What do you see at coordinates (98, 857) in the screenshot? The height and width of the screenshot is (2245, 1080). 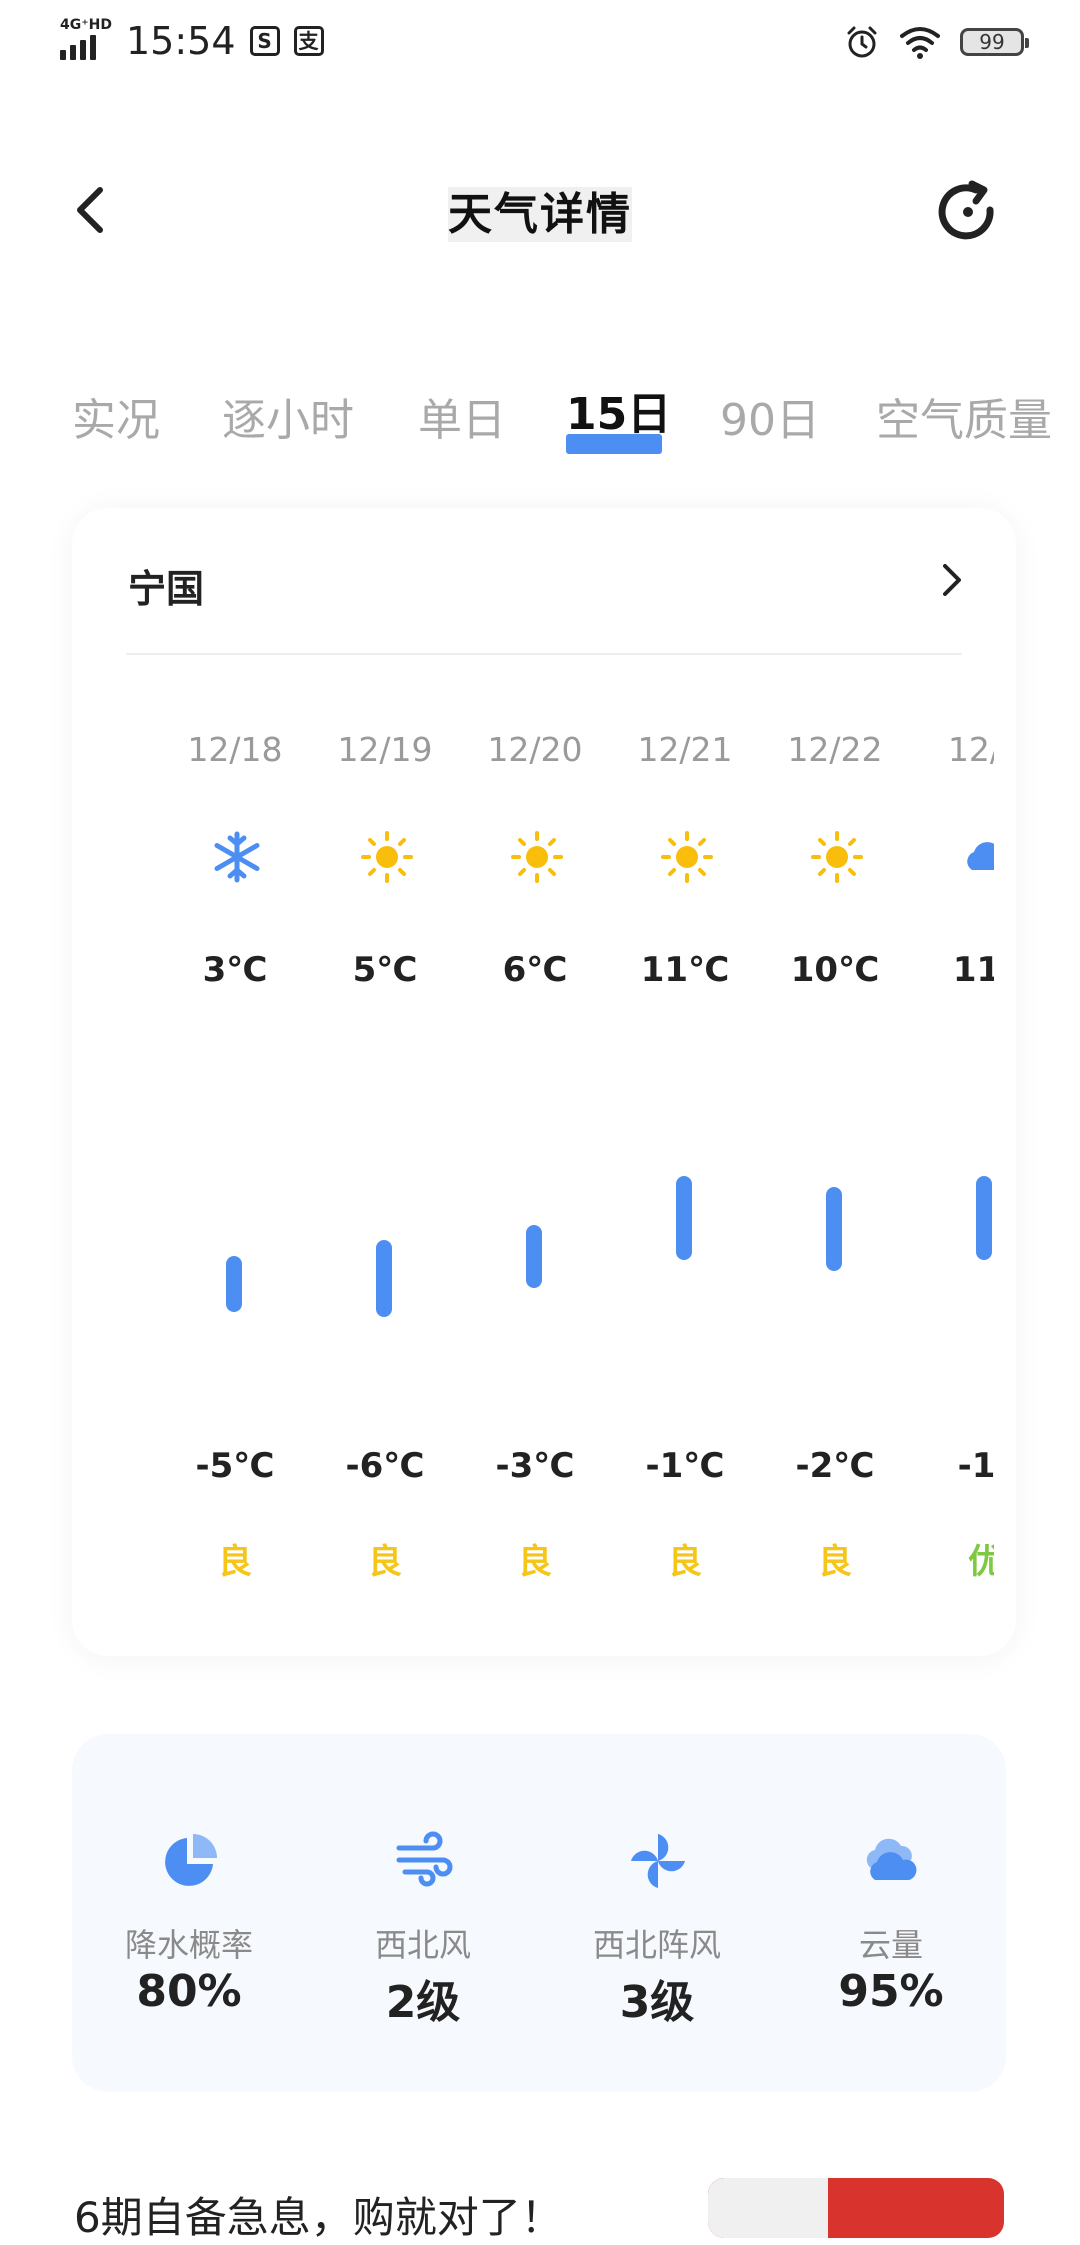 I see `partly-cloudy-icon` at bounding box center [98, 857].